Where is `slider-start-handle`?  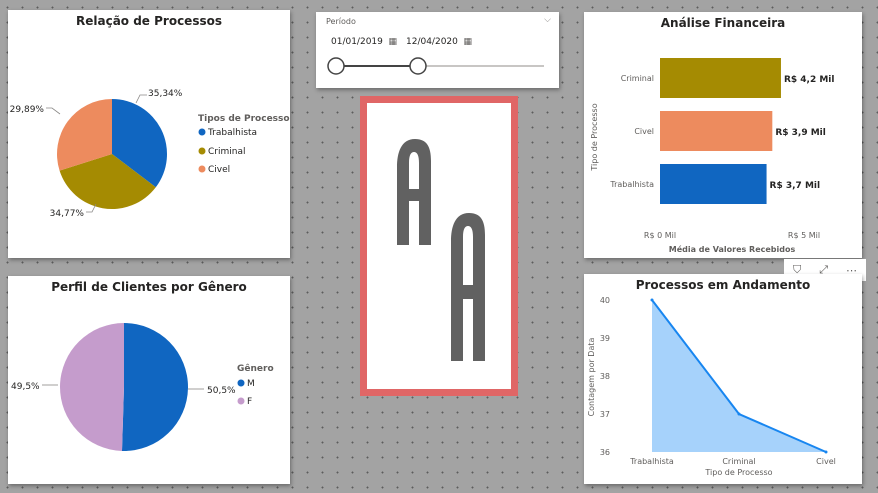
slider-start-handle is located at coordinates (336, 66).